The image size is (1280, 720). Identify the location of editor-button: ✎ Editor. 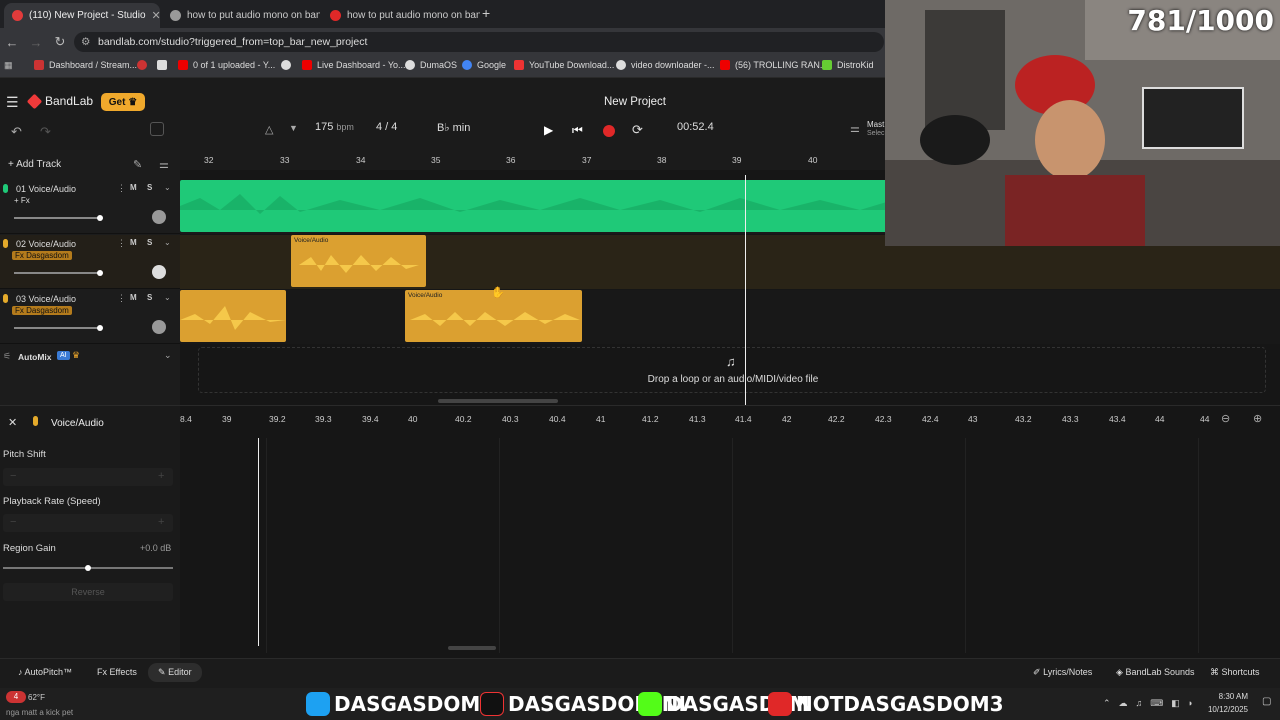
(175, 672).